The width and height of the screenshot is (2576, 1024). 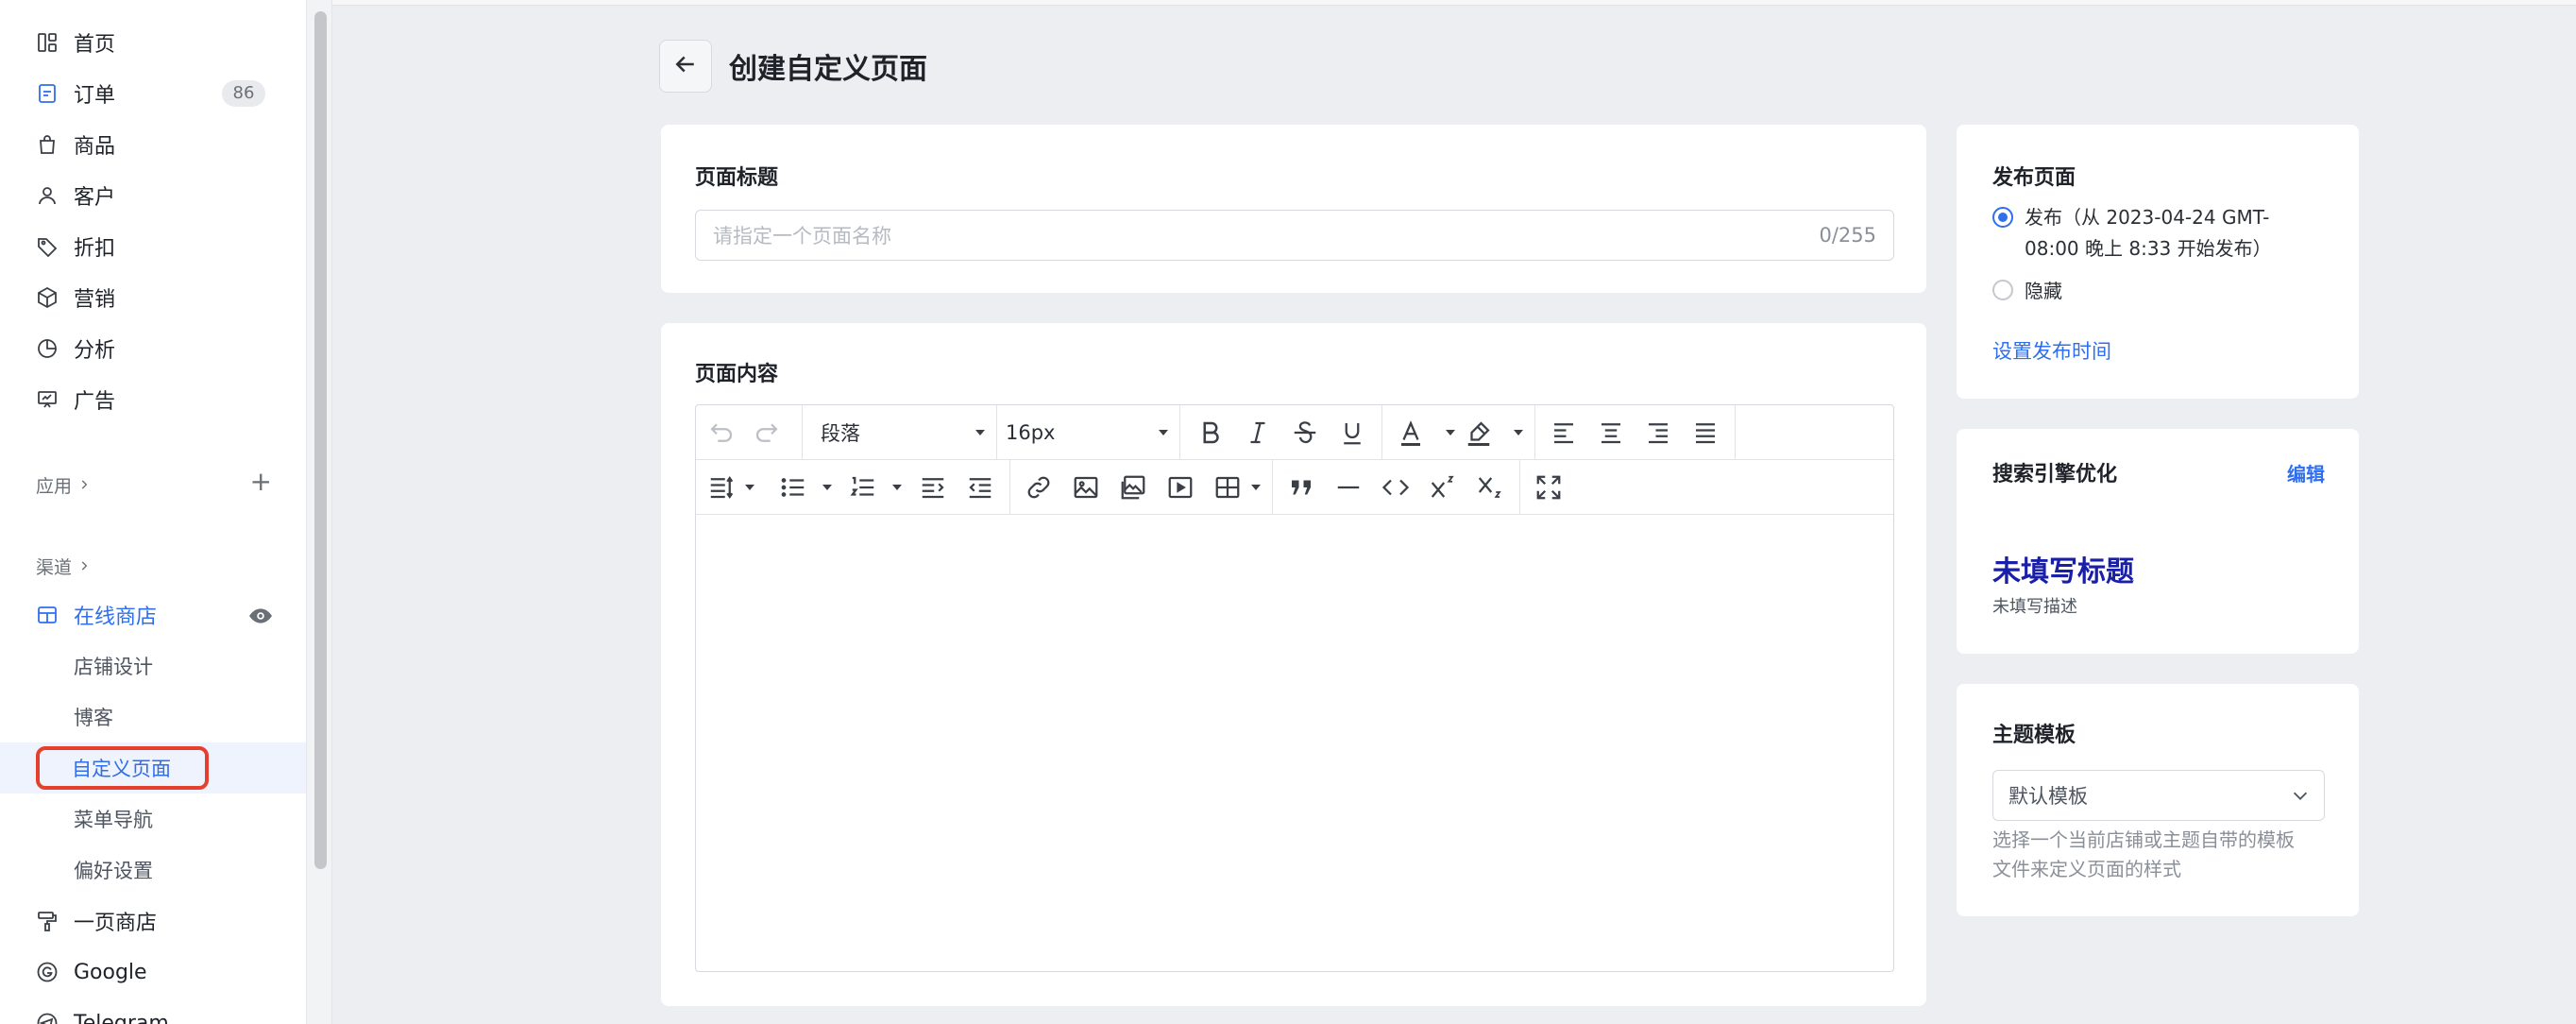 What do you see at coordinates (47, 399) in the screenshot?
I see `presentation-icon` at bounding box center [47, 399].